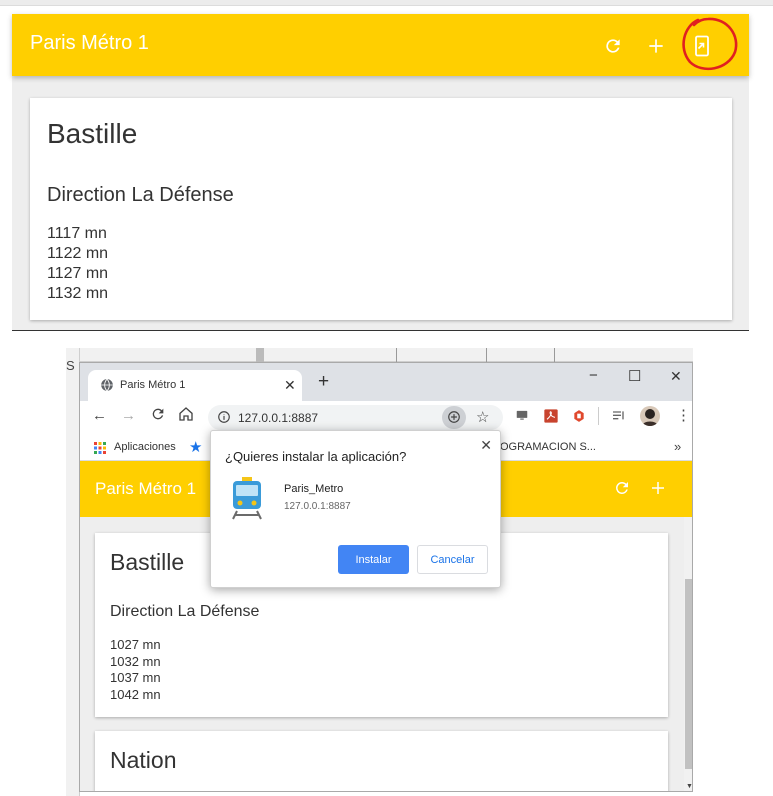  What do you see at coordinates (314, 489) in the screenshot?
I see `dialog-app-name: Paris_Metro` at bounding box center [314, 489].